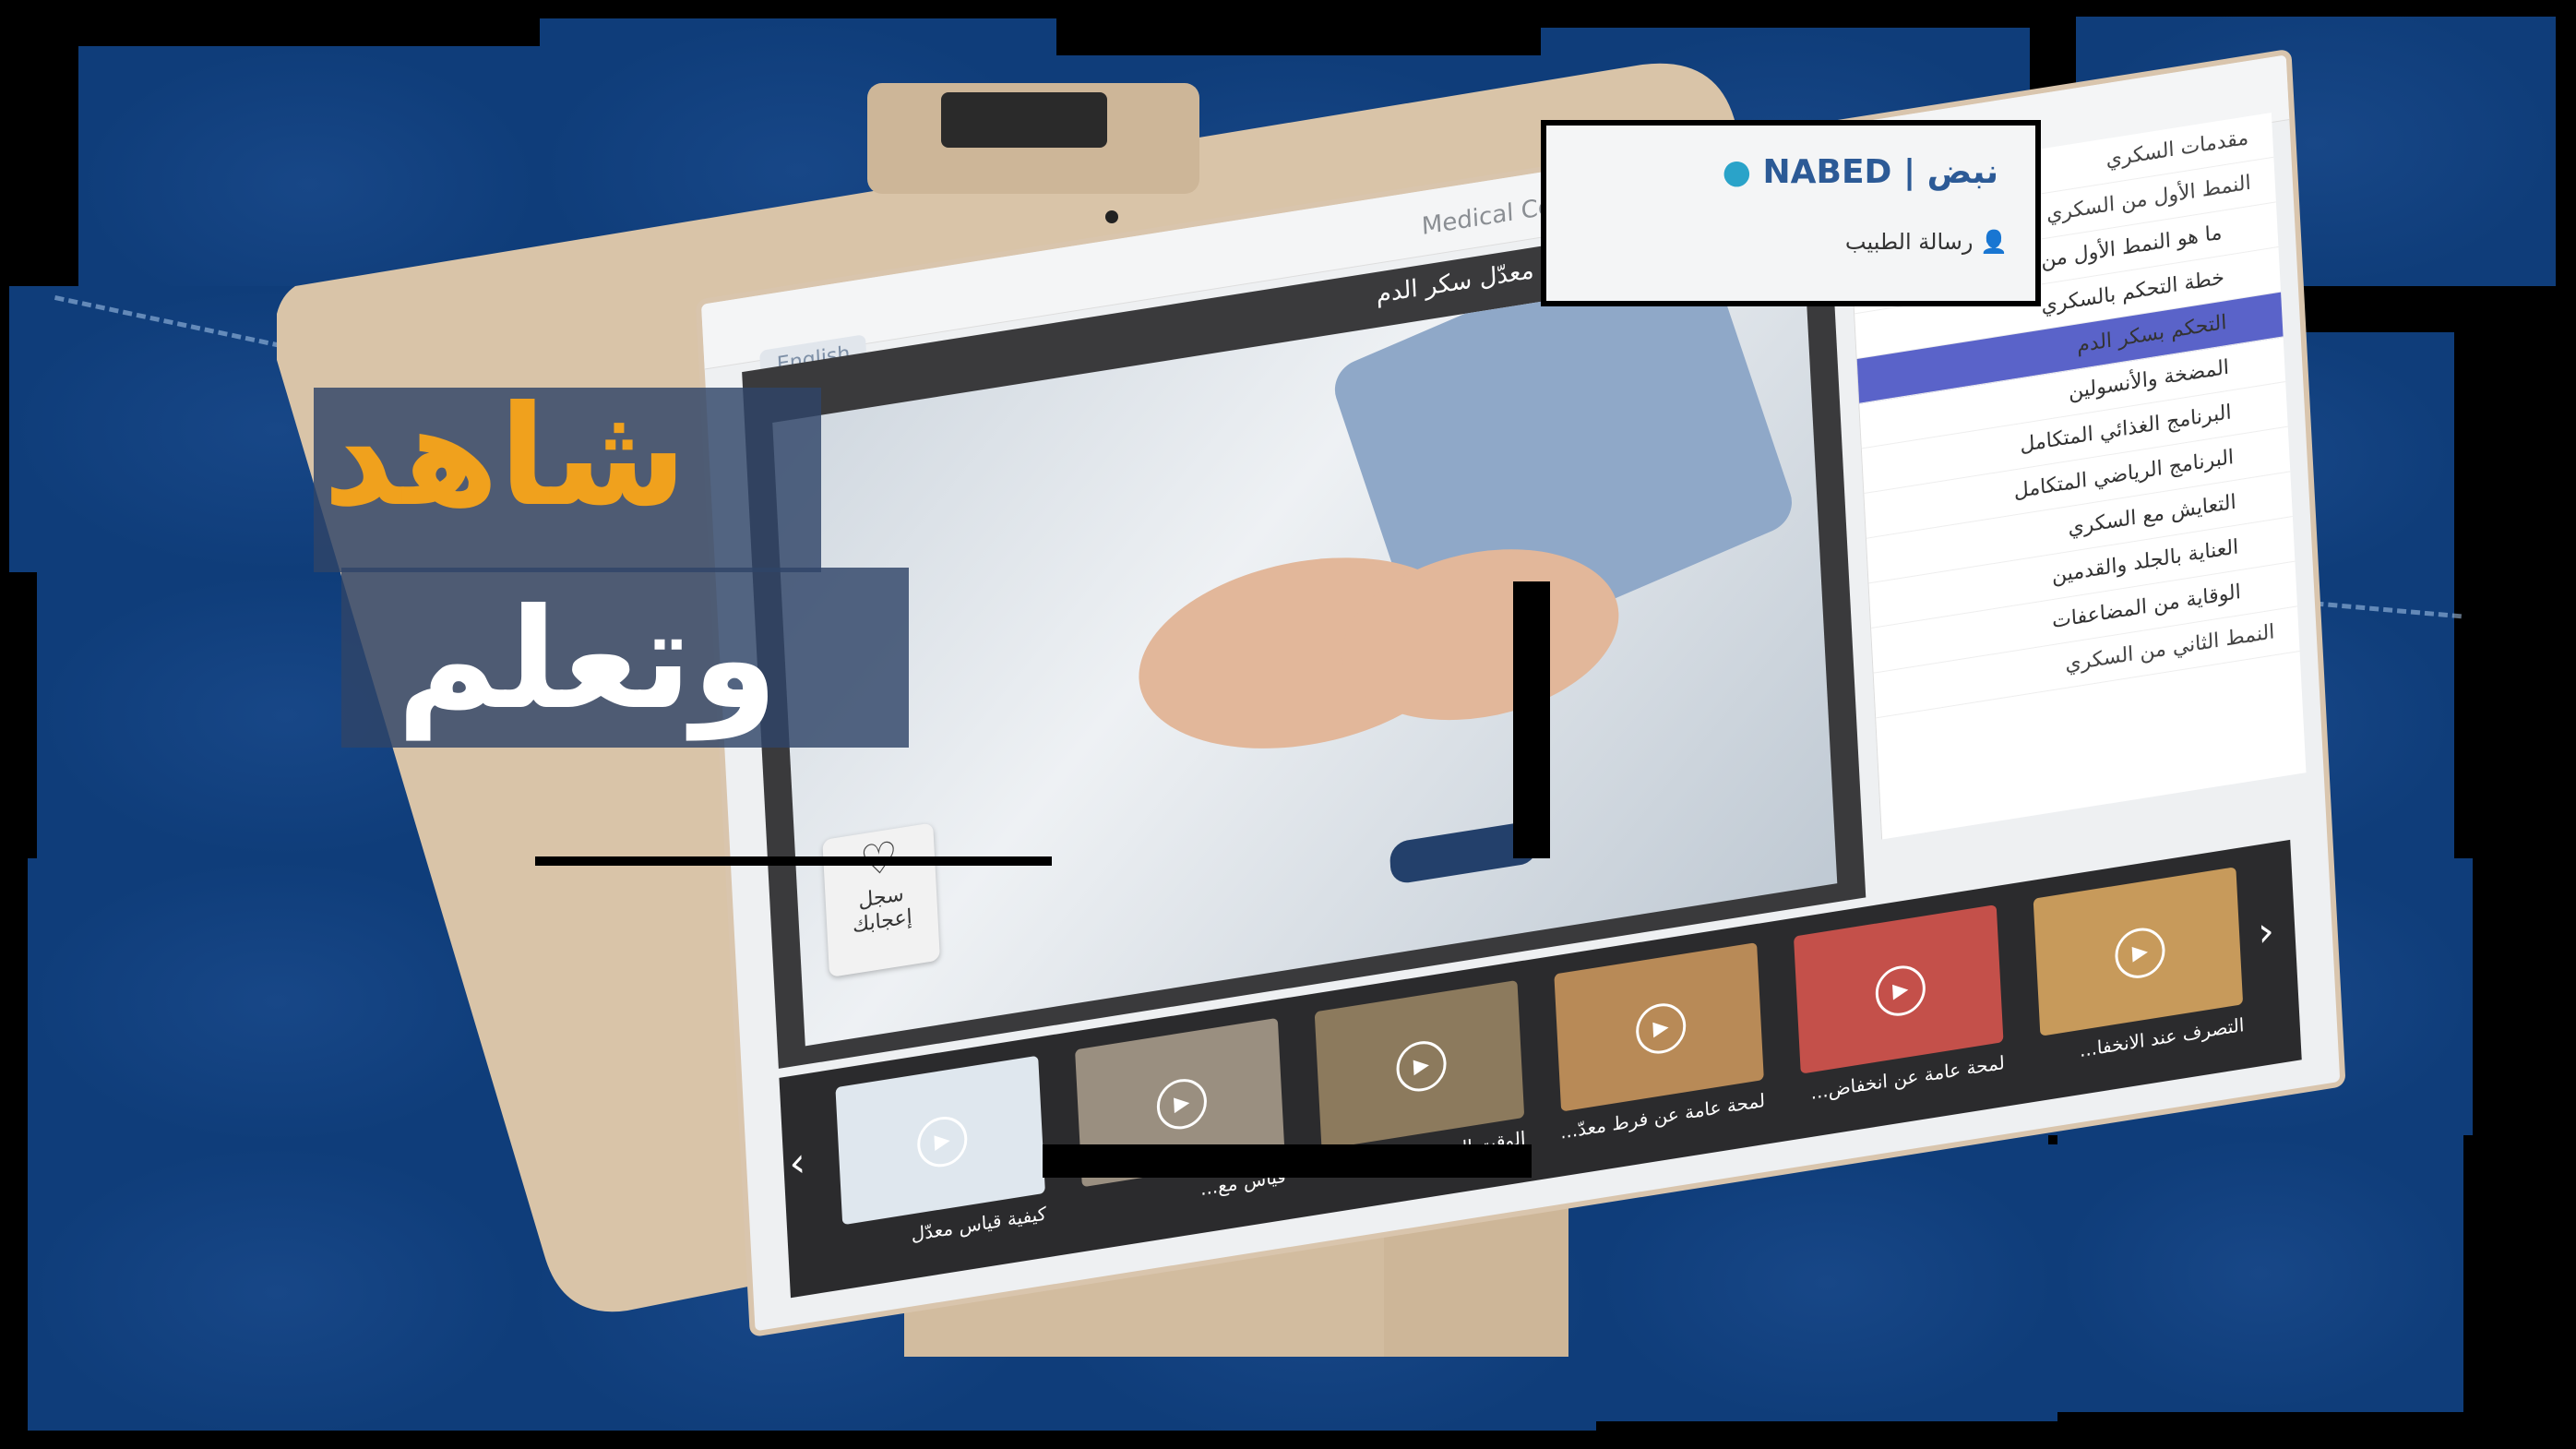 The height and width of the screenshot is (1449, 2576). I want to click on chevron-left-icon: ‹, so click(797, 1163).